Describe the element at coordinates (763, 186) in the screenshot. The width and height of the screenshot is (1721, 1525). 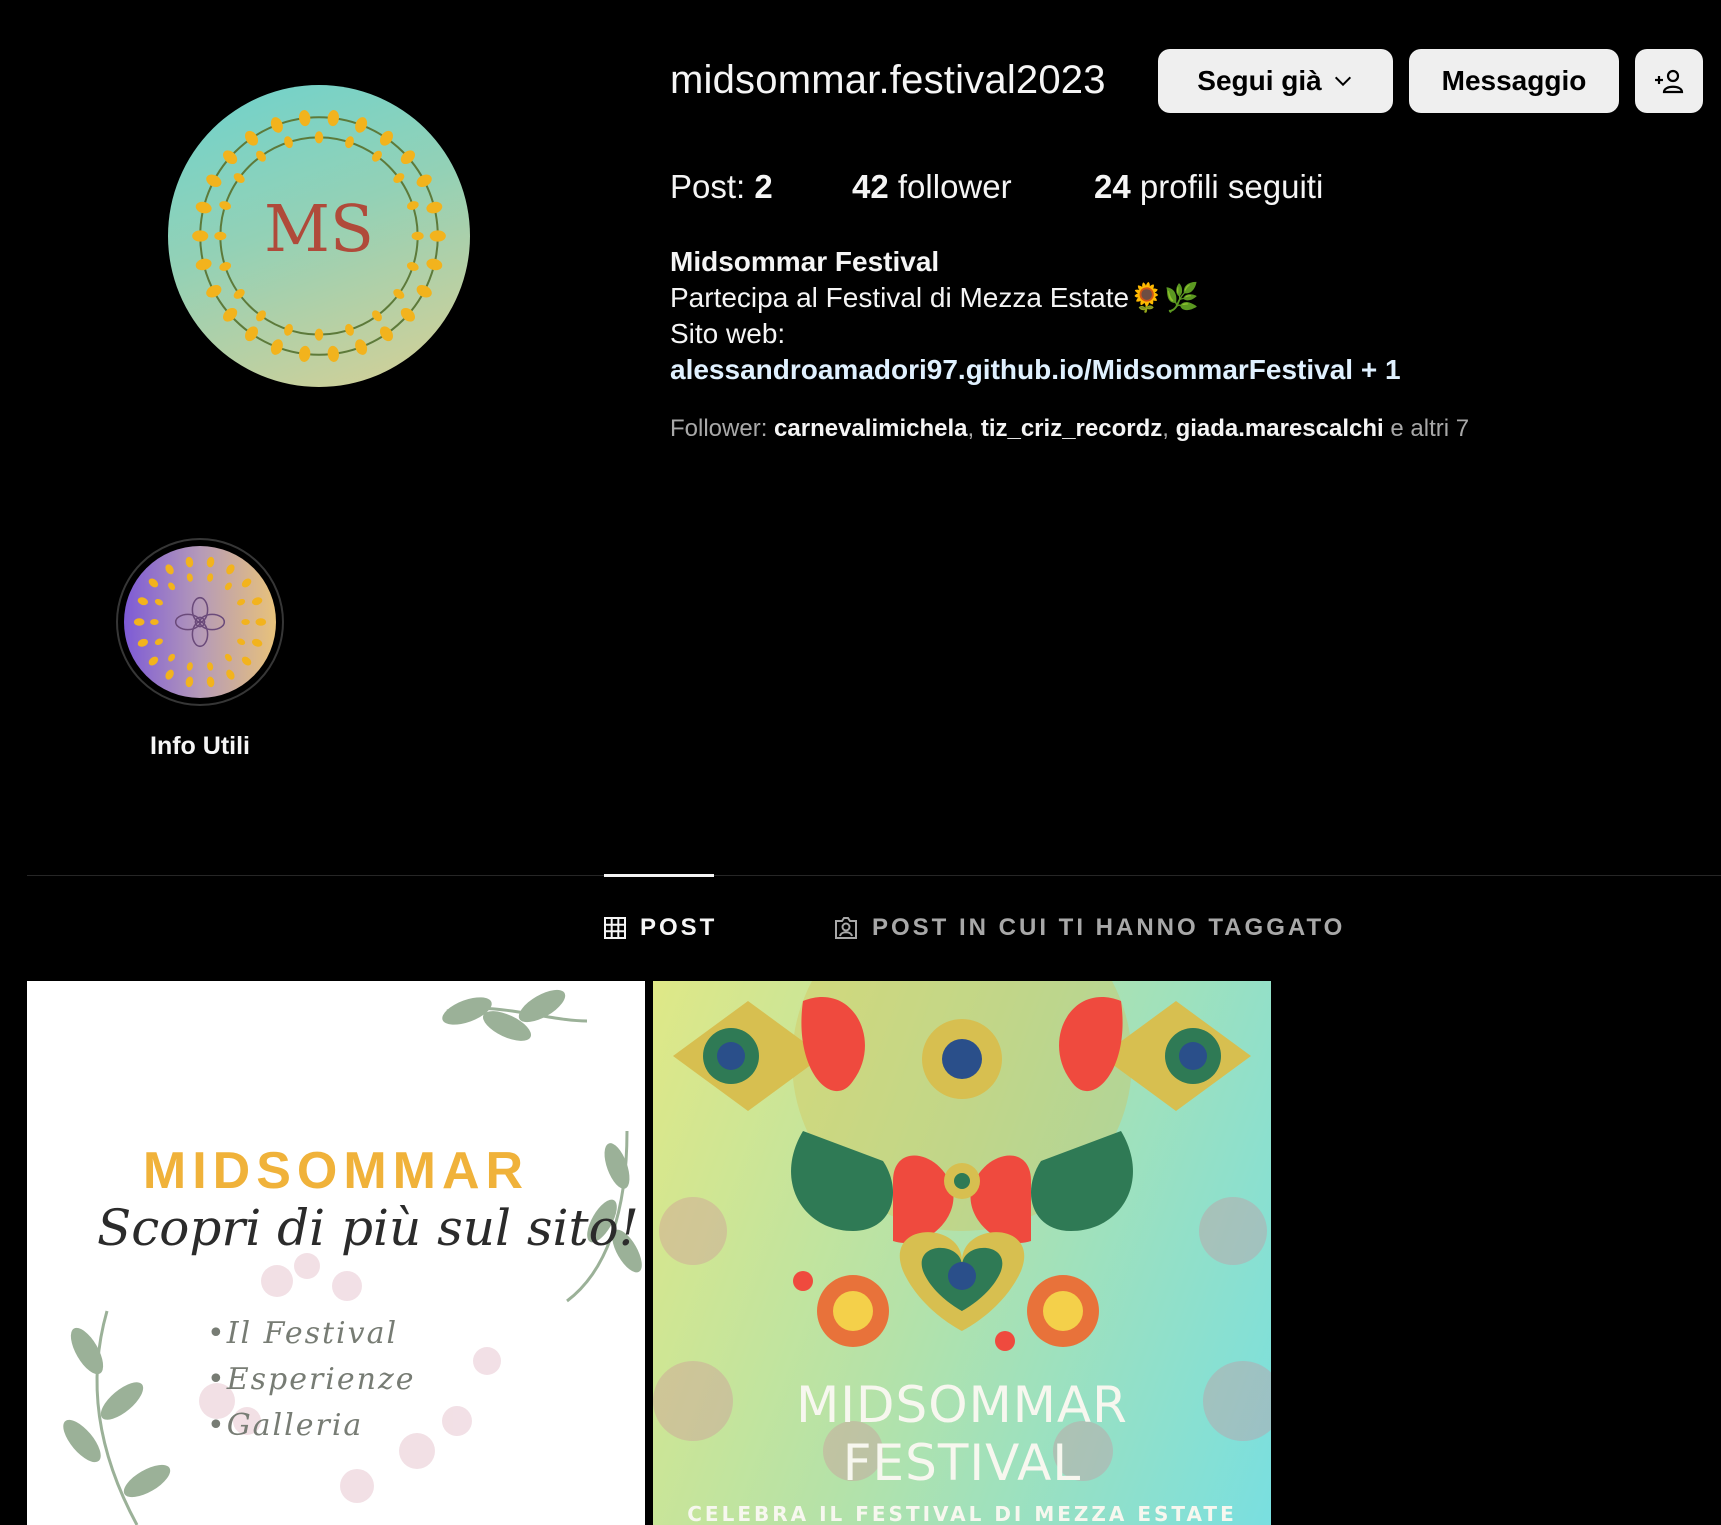
I see `posts-count: 2` at that location.